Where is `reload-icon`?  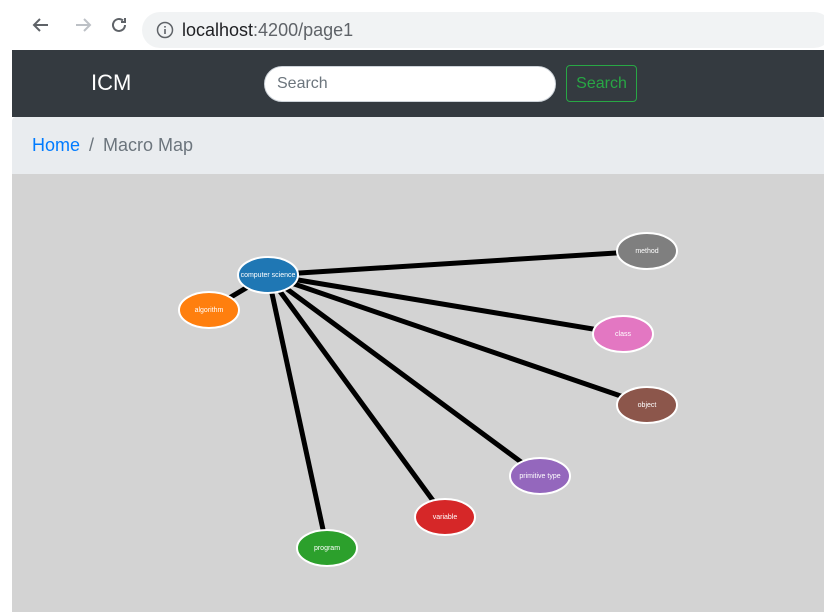 reload-icon is located at coordinates (119, 25).